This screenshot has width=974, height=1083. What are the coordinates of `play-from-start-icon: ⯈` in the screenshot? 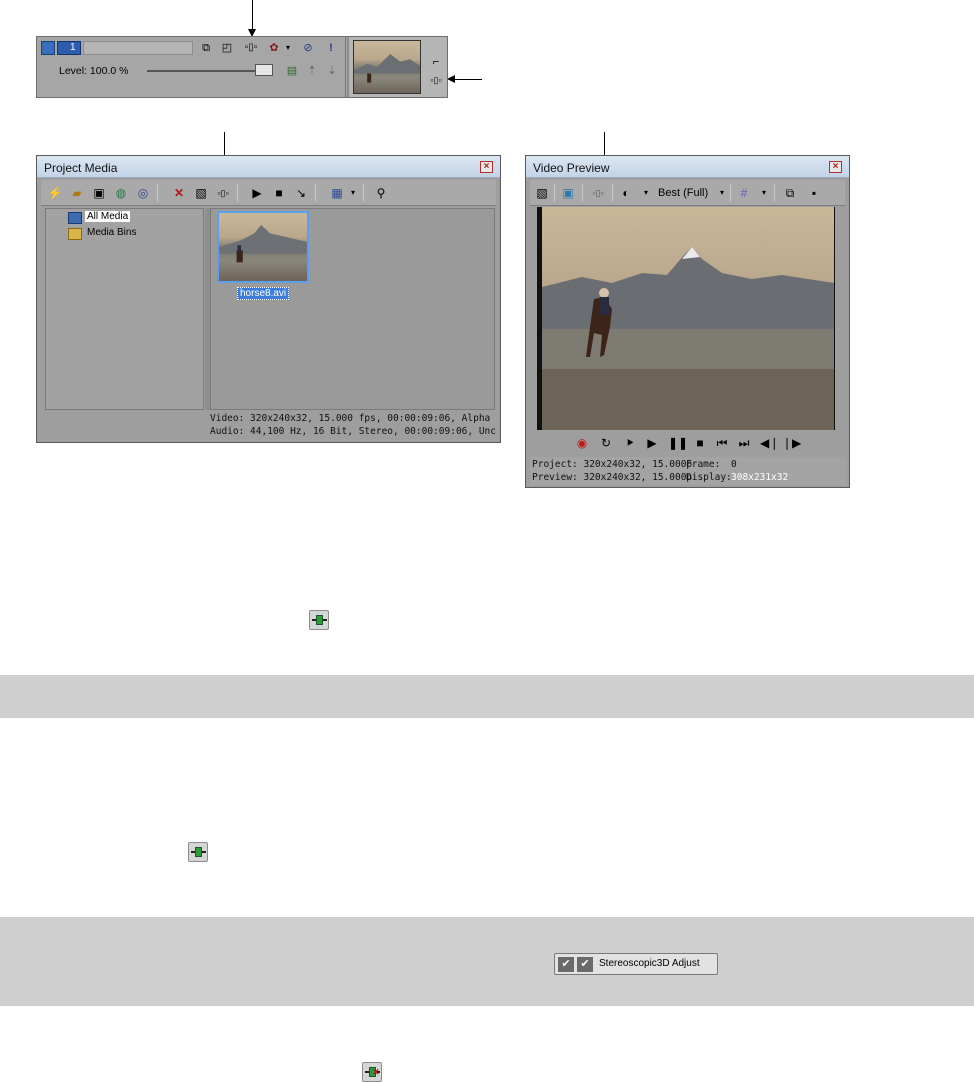 It's located at (630, 443).